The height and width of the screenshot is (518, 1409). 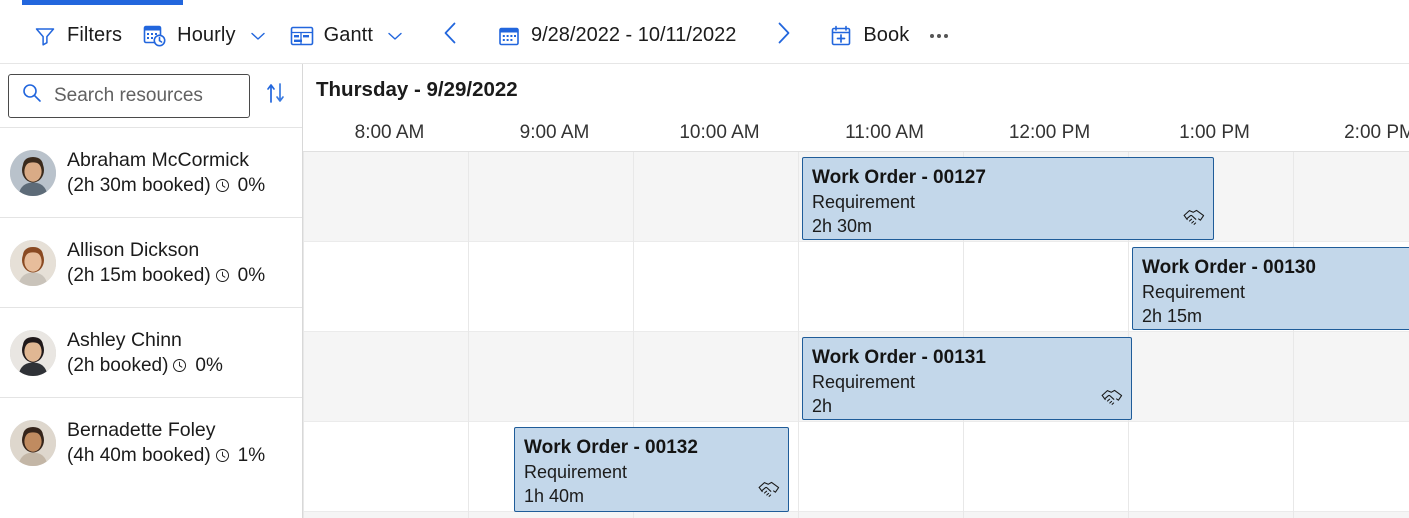 I want to click on resource-info: Abraham McCormick (2h 30m booked) 0%, so click(x=166, y=173).